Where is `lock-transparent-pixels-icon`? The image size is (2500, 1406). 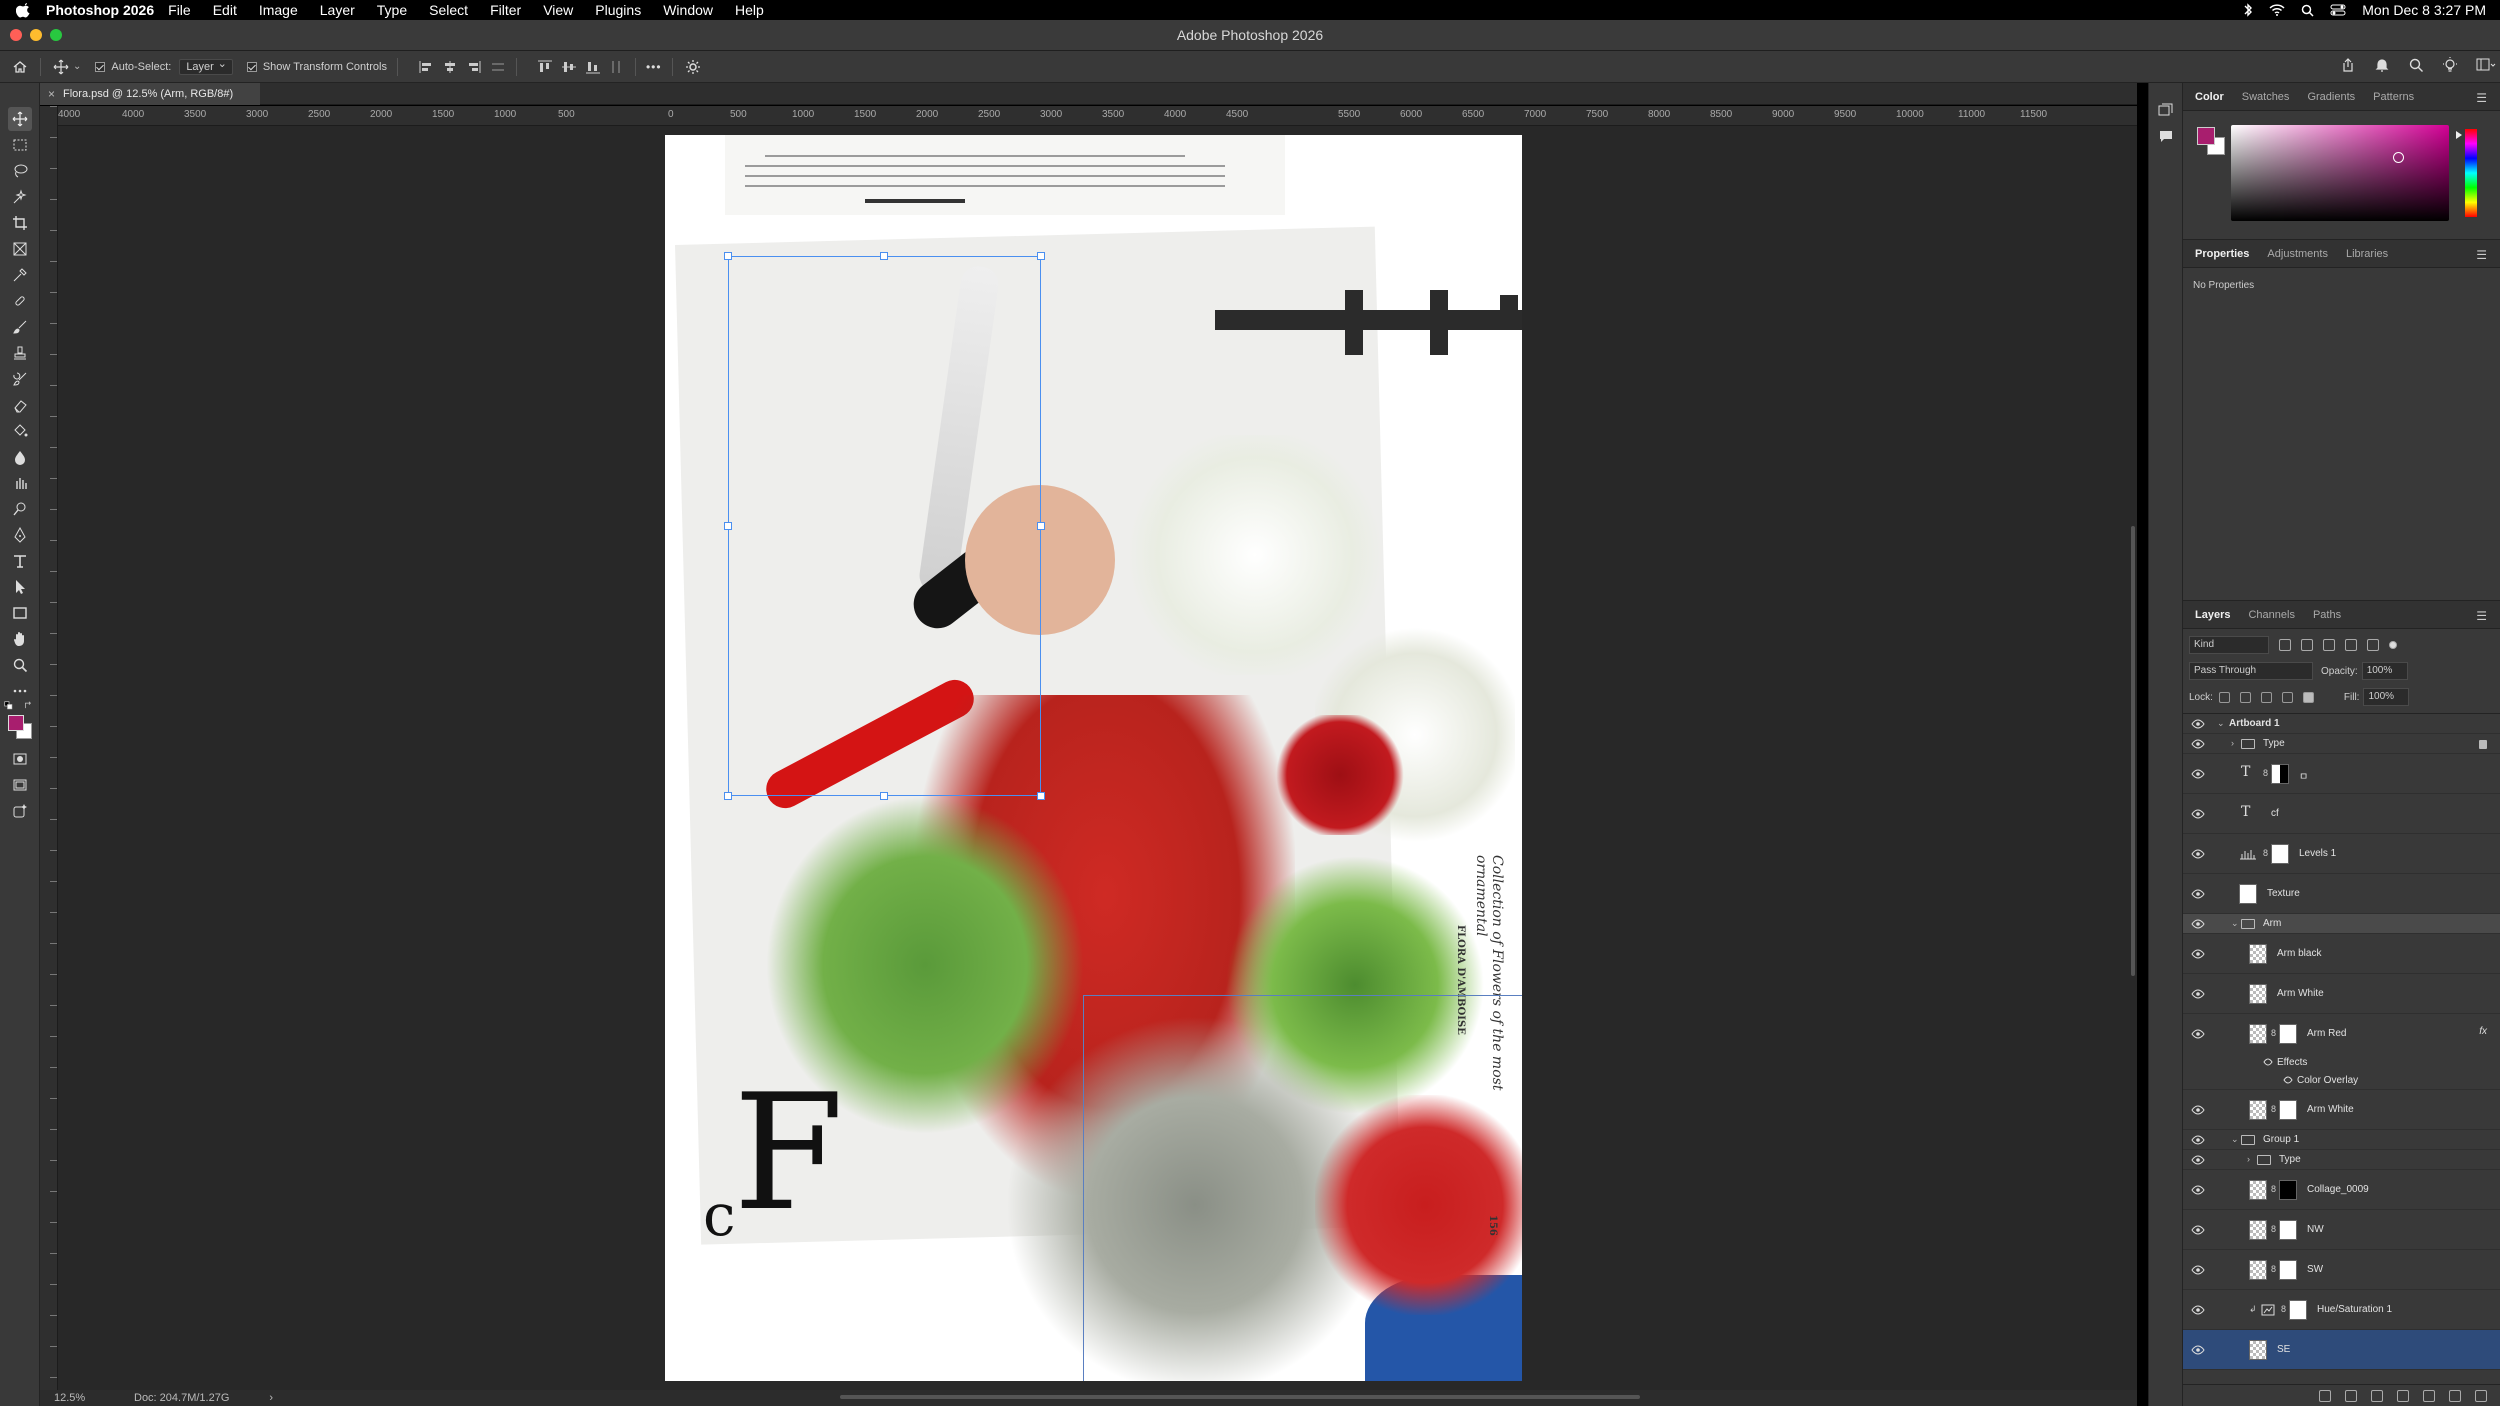 lock-transparent-pixels-icon is located at coordinates (2224, 697).